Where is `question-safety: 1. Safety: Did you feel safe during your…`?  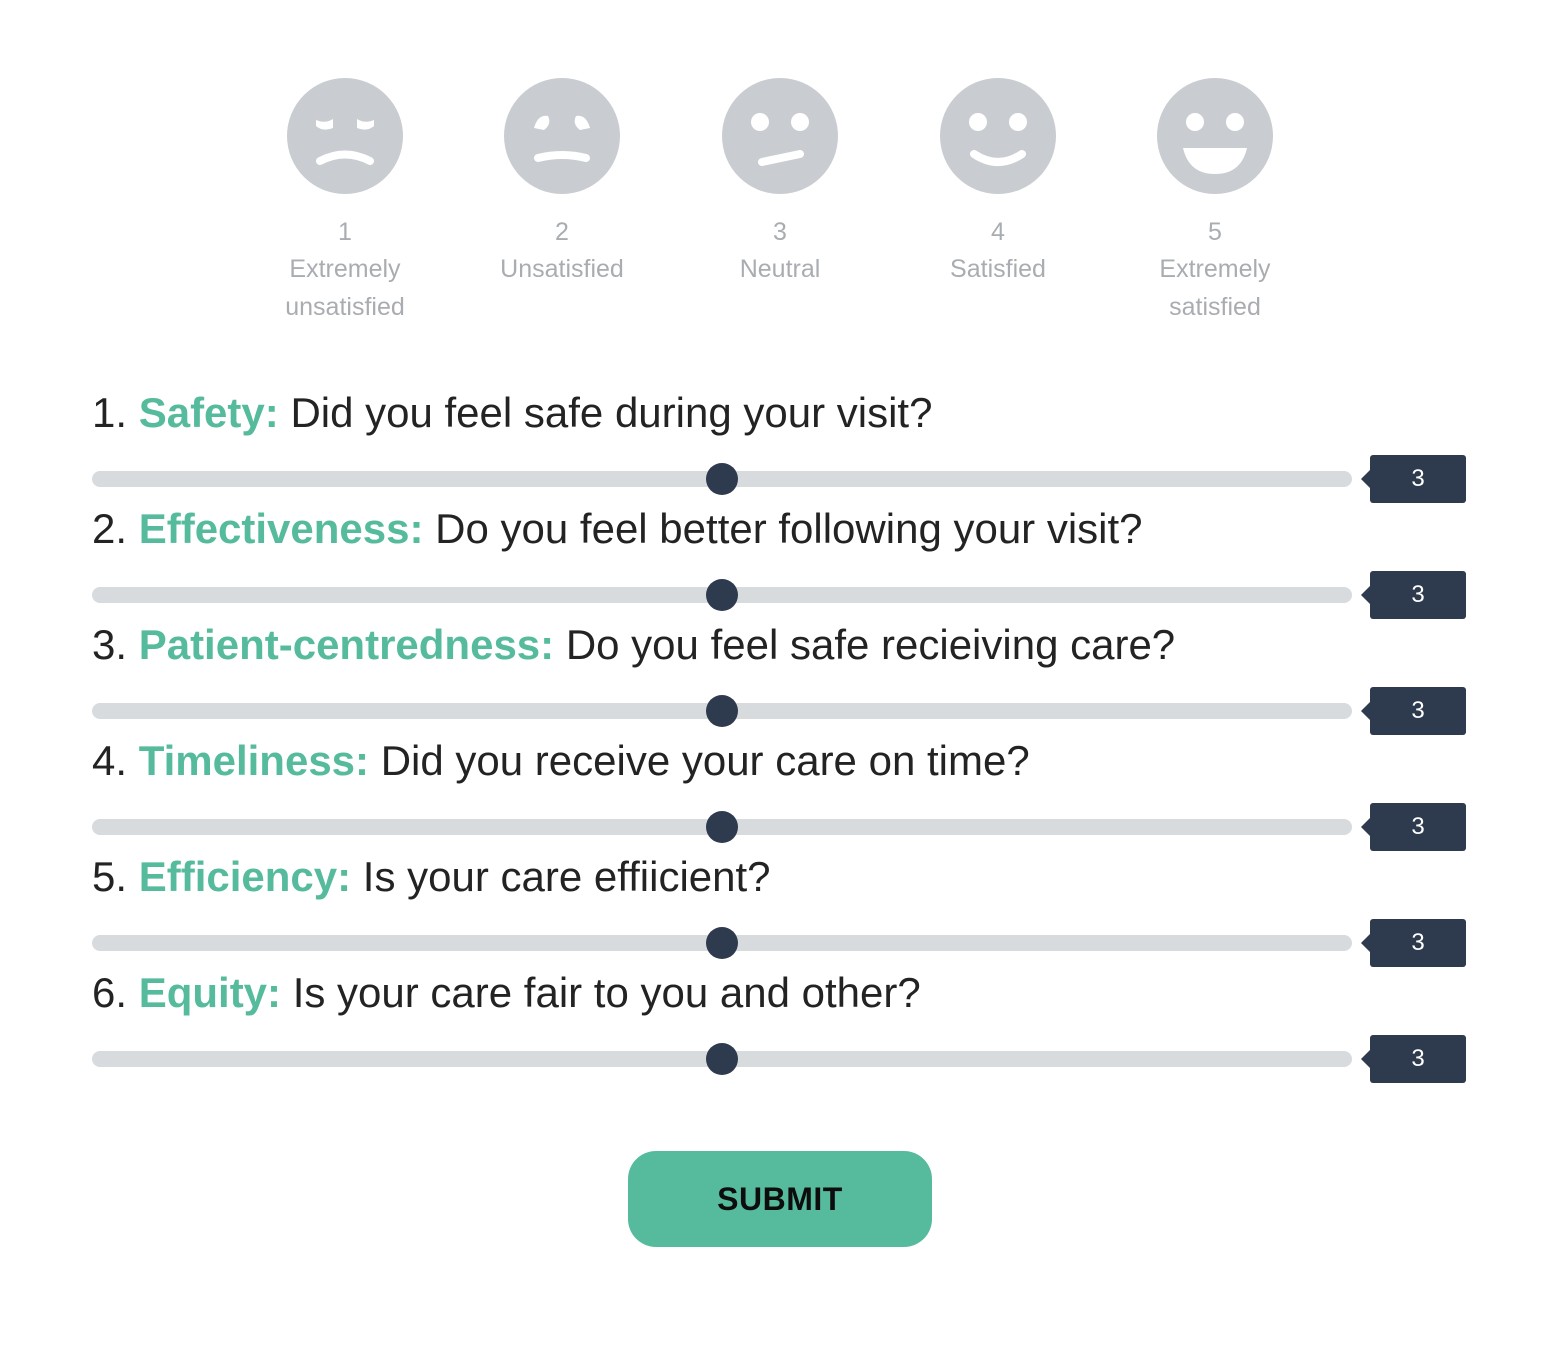
question-safety: 1. Safety: Did you feel safe during your… is located at coordinates (782, 444).